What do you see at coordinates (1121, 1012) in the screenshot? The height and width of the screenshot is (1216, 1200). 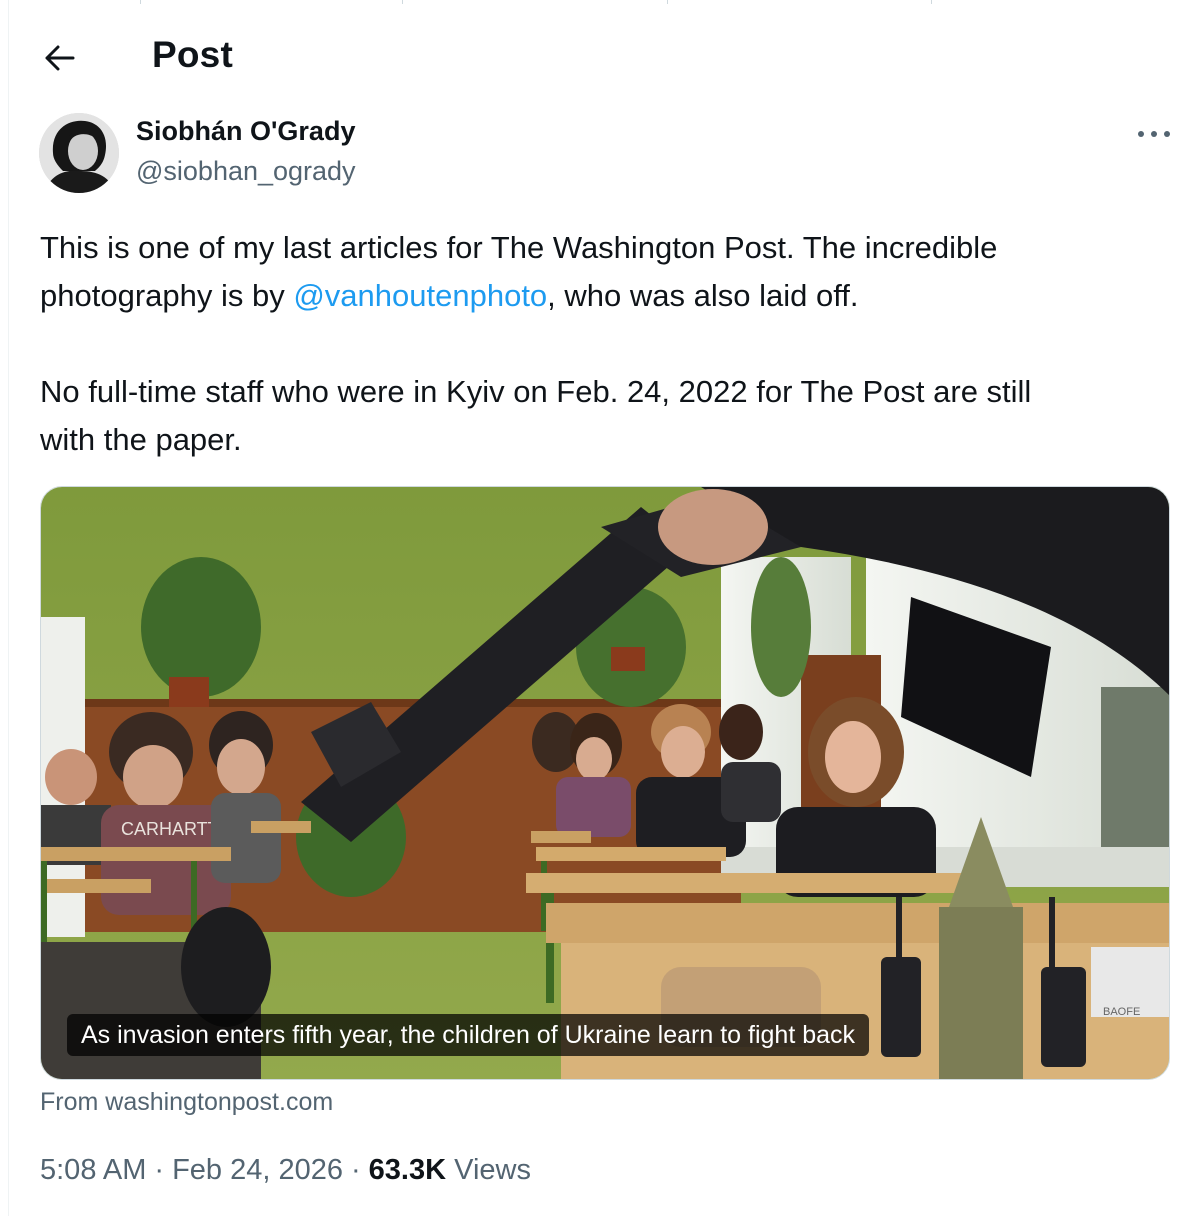 I see `photo-box-text: BAOFE` at bounding box center [1121, 1012].